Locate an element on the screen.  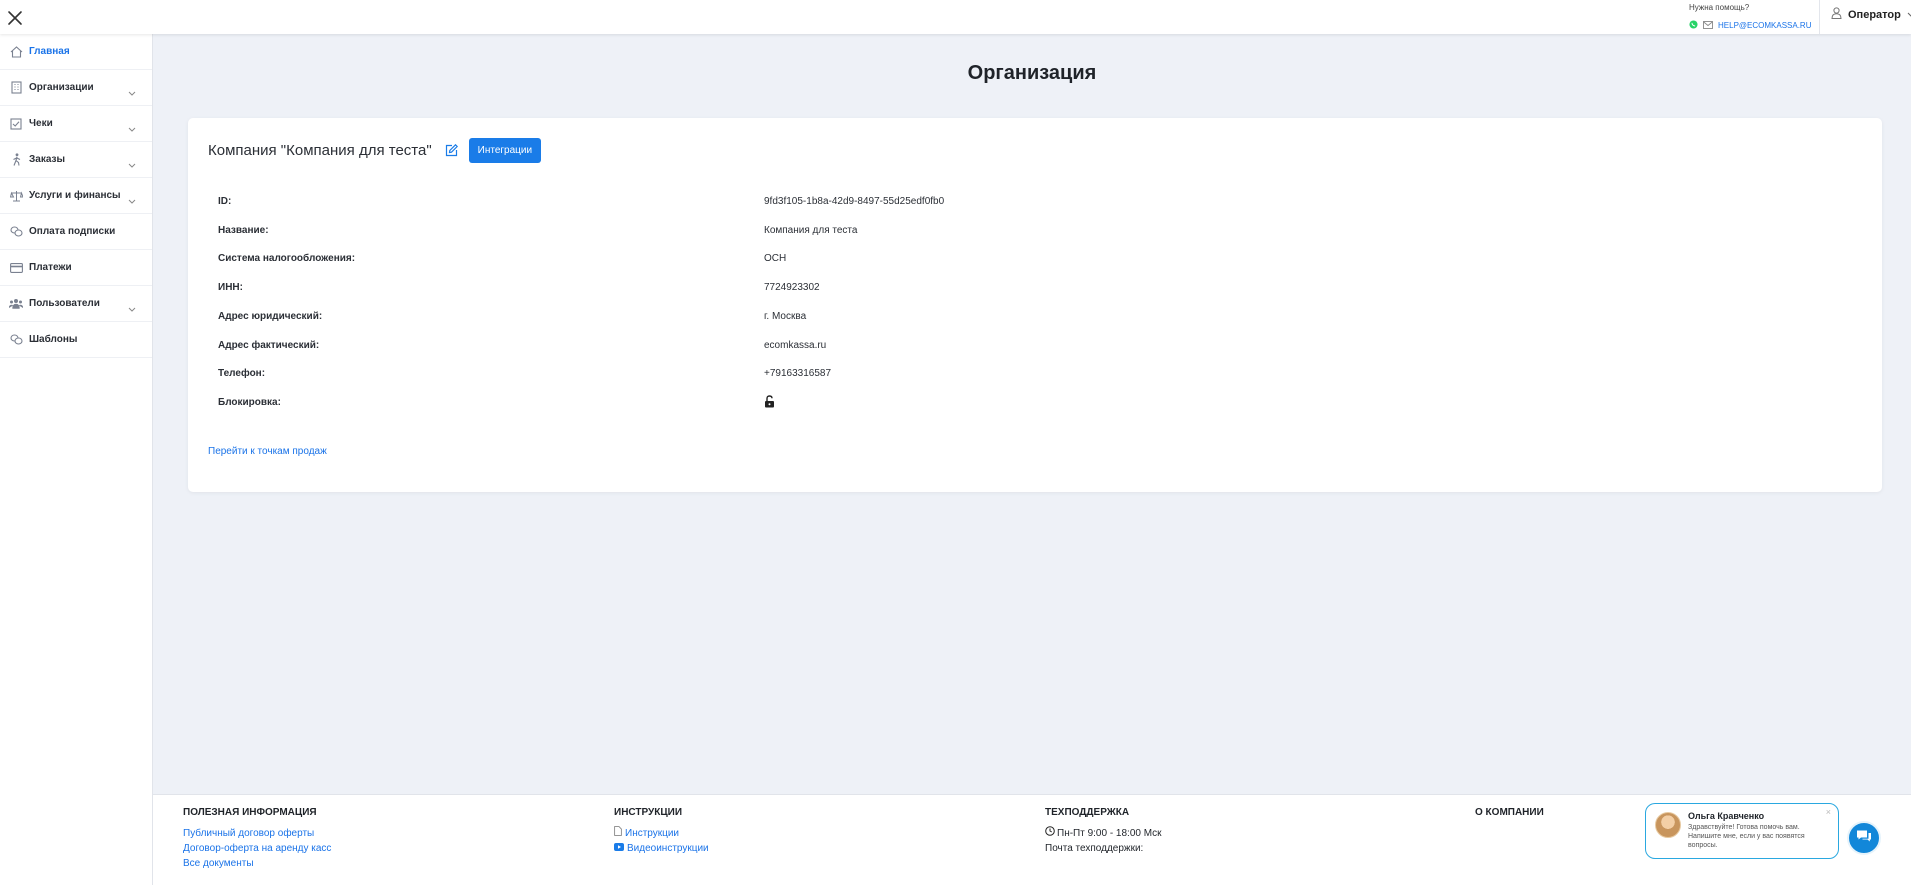
support-email-label: Почта техподдержки: is located at coordinates (1094, 848).